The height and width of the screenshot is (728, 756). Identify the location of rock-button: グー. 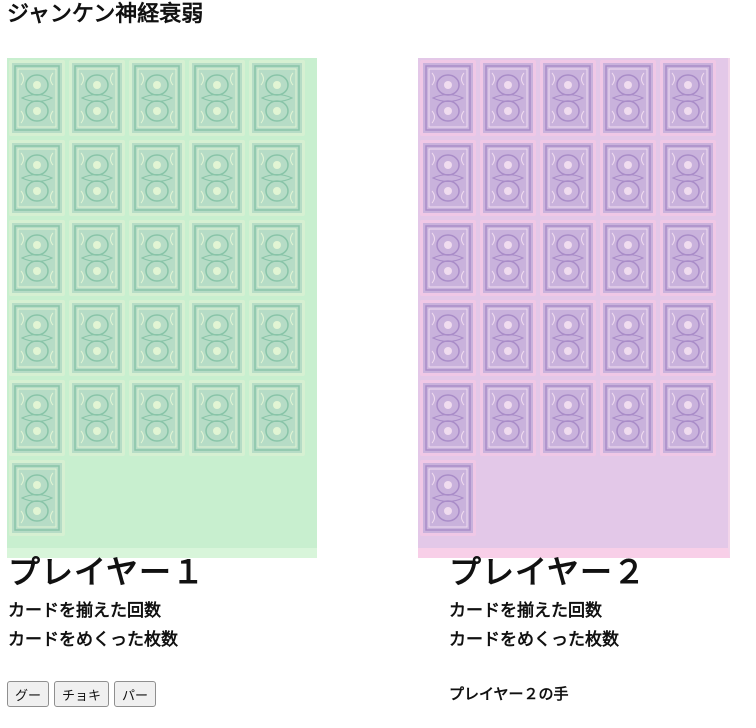
(28, 694).